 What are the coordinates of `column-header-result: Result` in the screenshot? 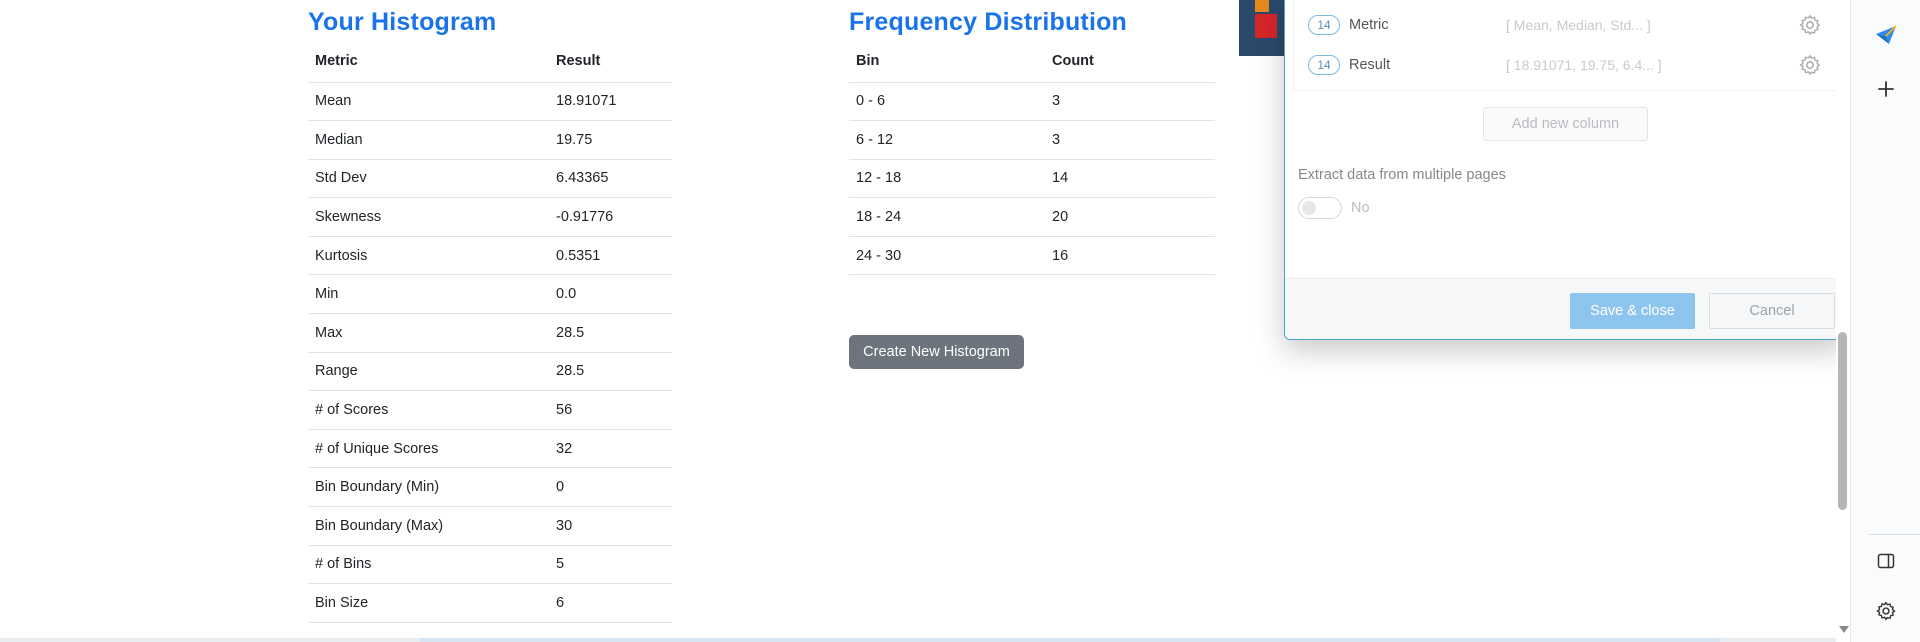 It's located at (610, 61).